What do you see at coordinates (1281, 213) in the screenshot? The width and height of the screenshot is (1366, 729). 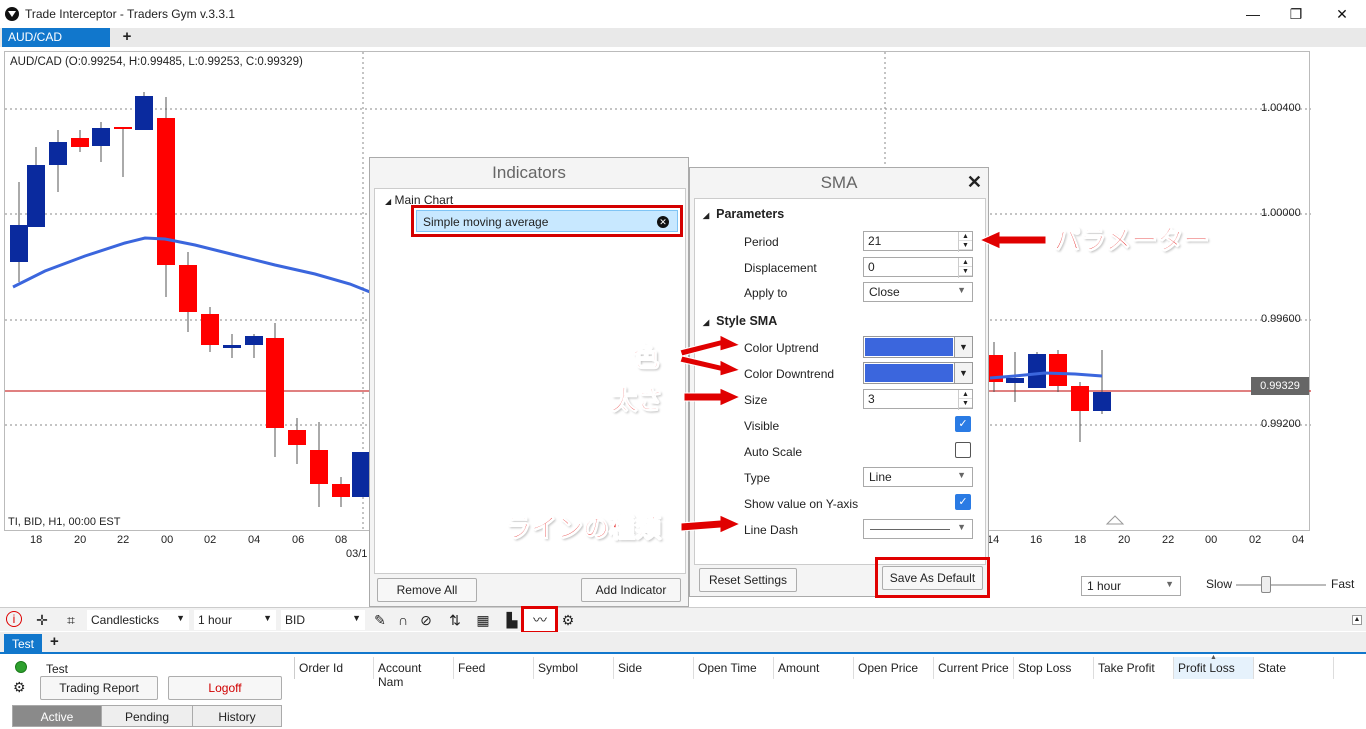 I see `y-tick-label: 1.00000` at bounding box center [1281, 213].